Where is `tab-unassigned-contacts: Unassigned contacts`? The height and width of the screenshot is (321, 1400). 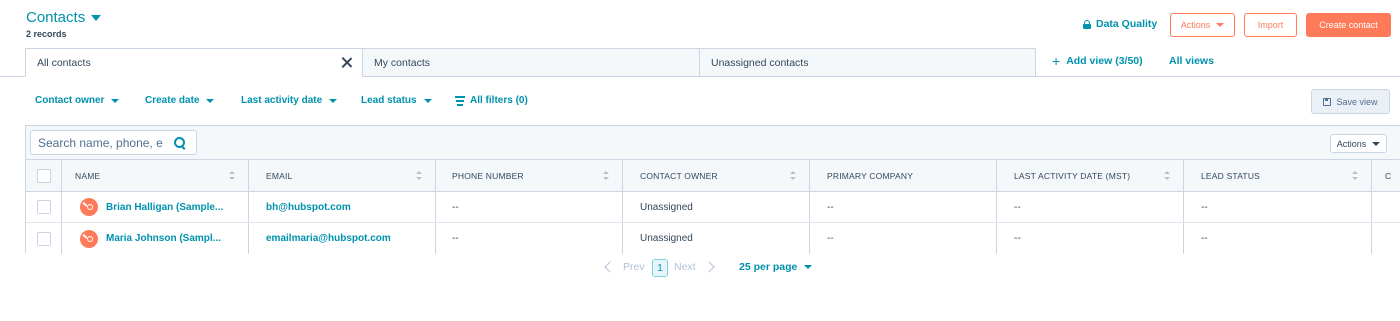
tab-unassigned-contacts: Unassigned contacts is located at coordinates (867, 62).